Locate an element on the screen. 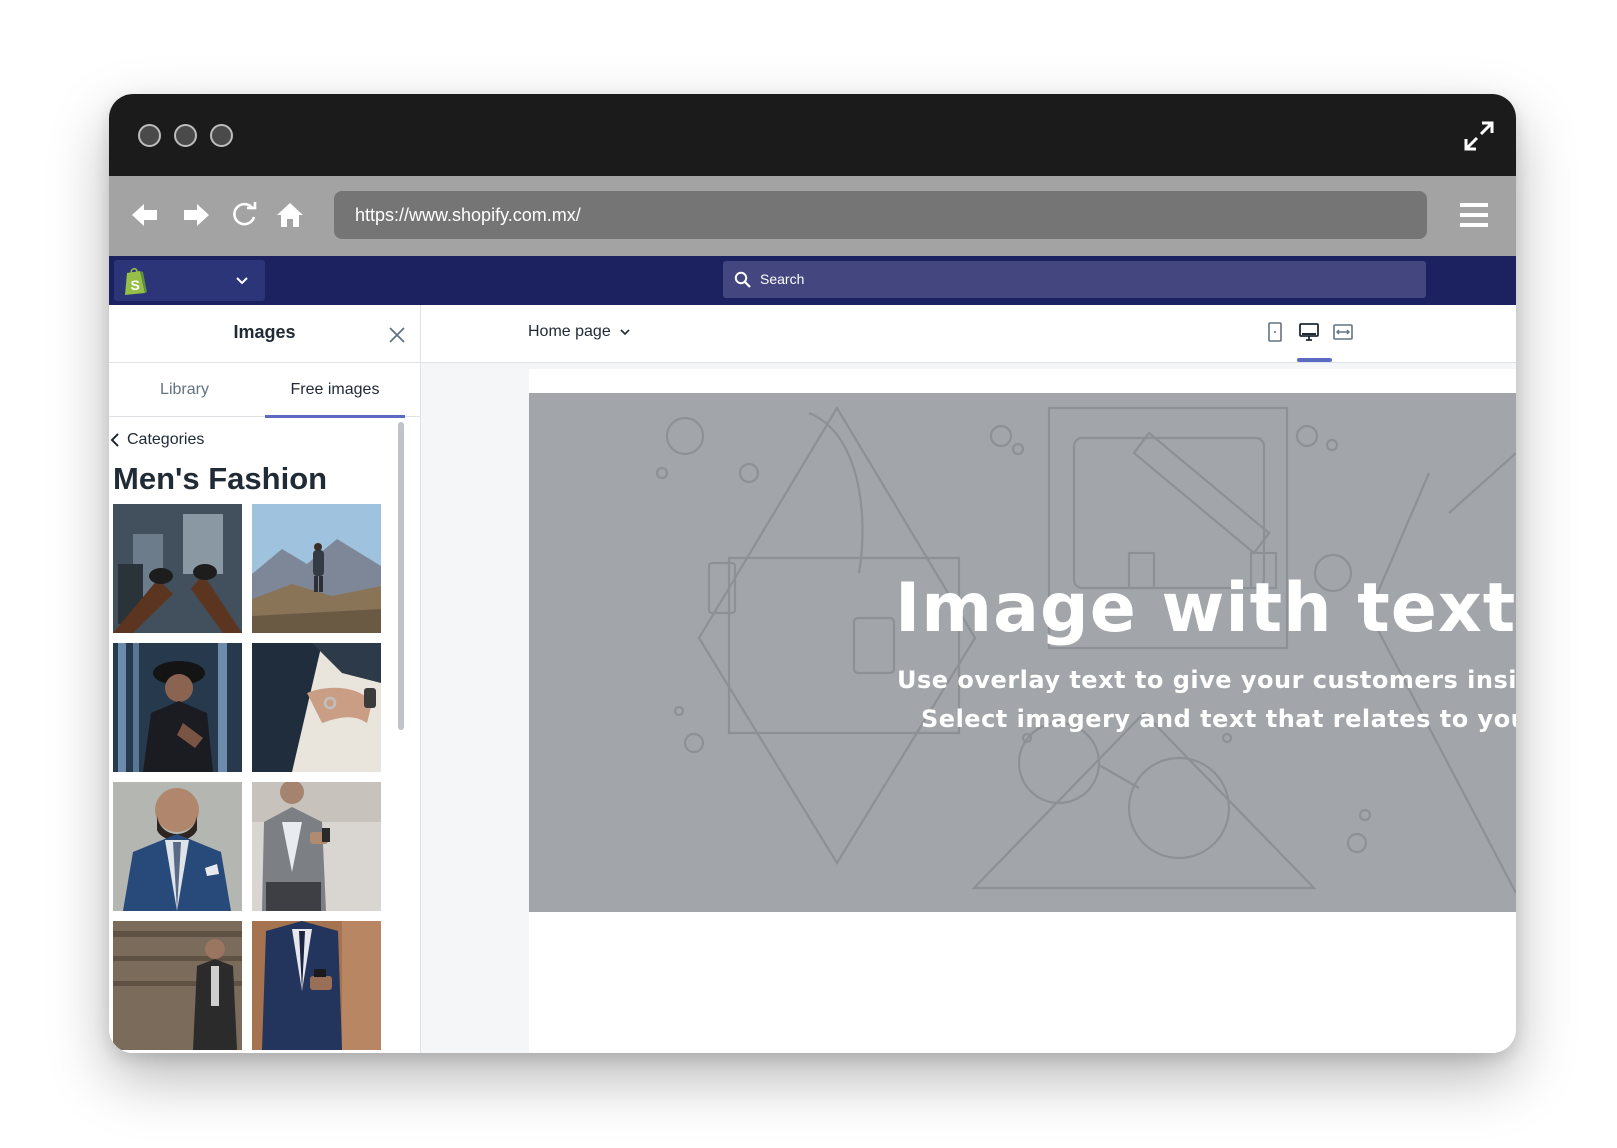 This screenshot has height=1148, width=1617. man-phone-brick-photo is located at coordinates (316, 985).